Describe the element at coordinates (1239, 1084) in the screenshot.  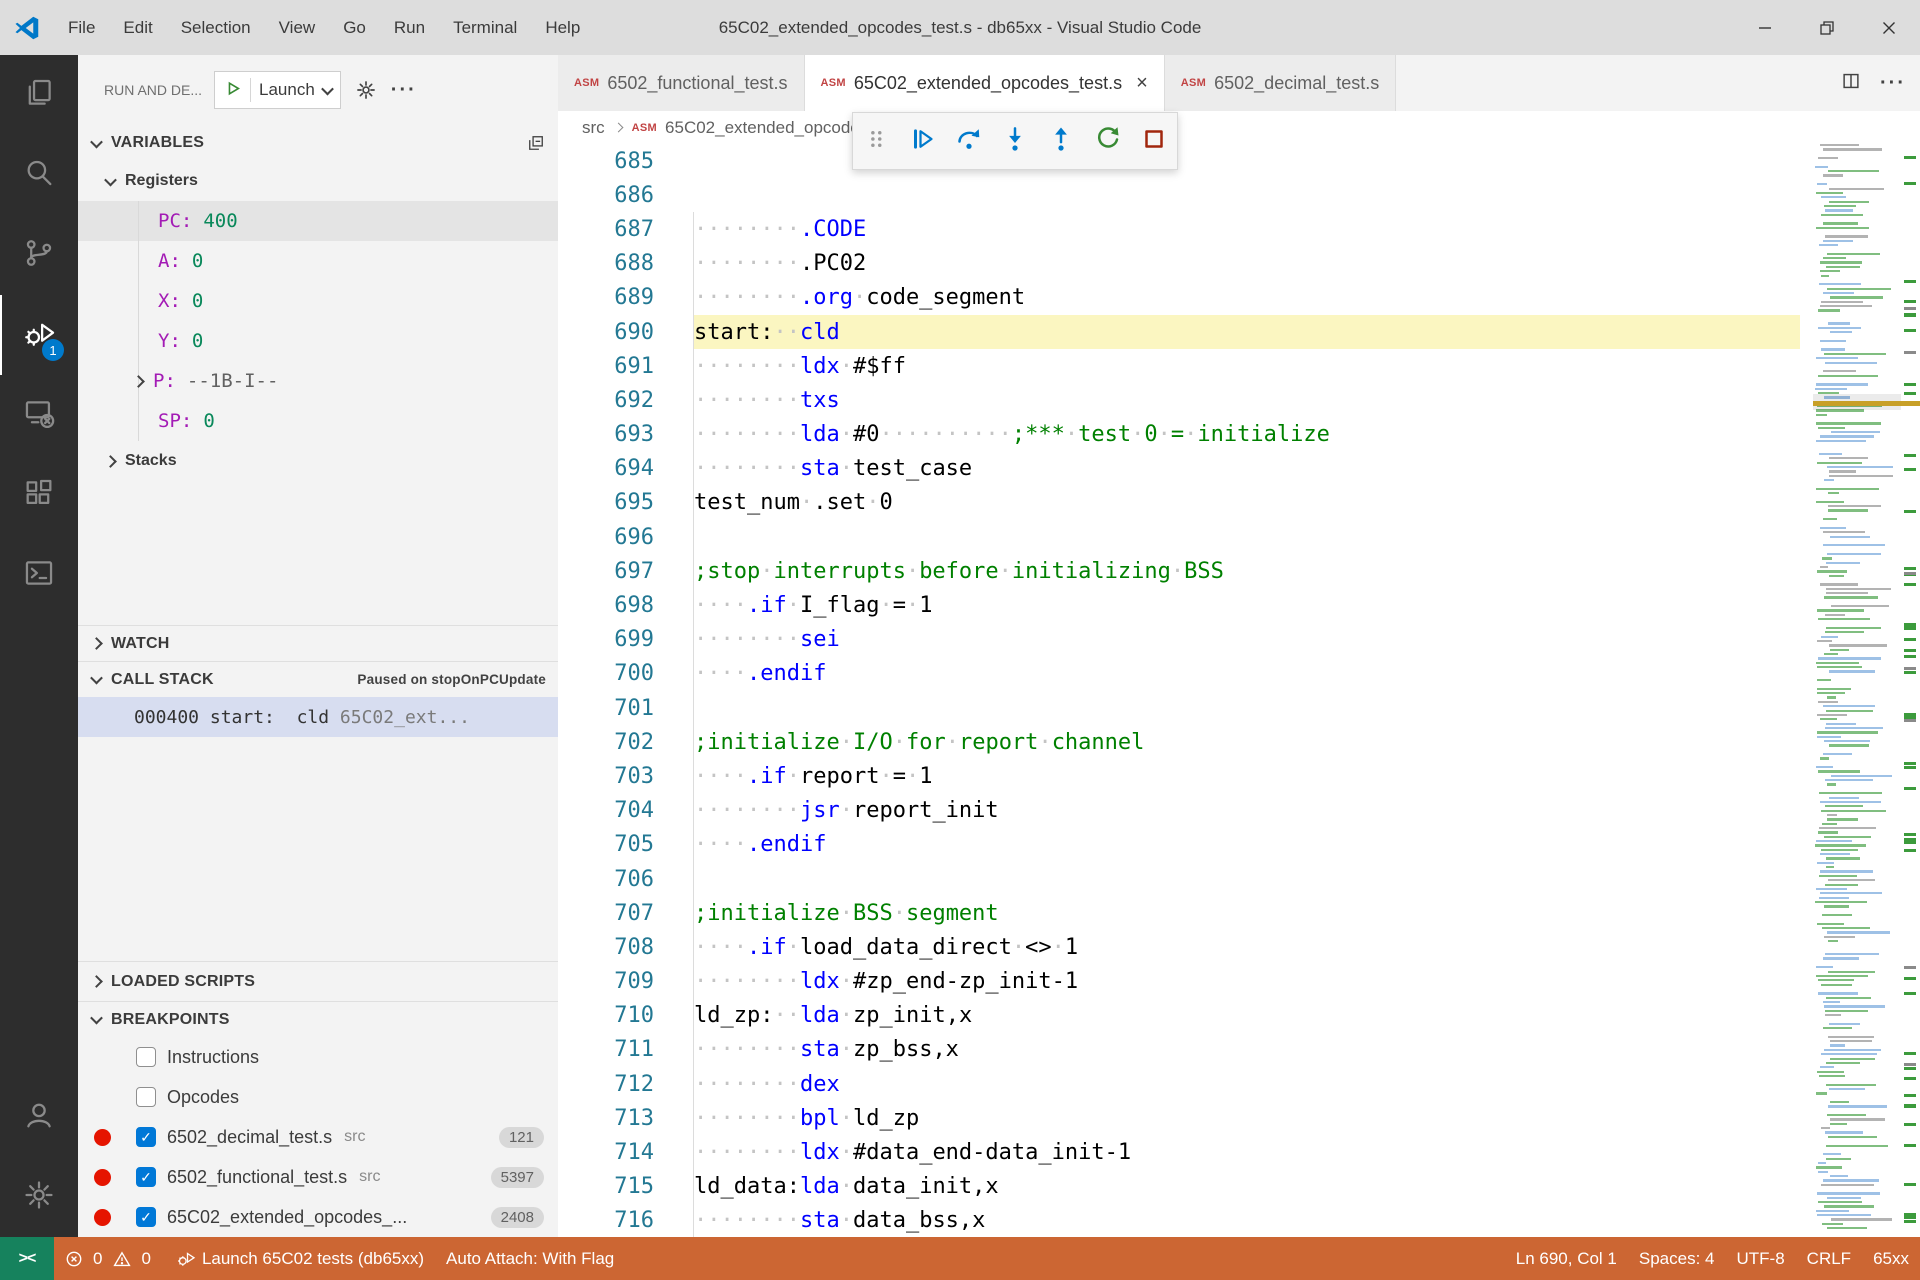
I see `code-line-712: 712 ········dex` at that location.